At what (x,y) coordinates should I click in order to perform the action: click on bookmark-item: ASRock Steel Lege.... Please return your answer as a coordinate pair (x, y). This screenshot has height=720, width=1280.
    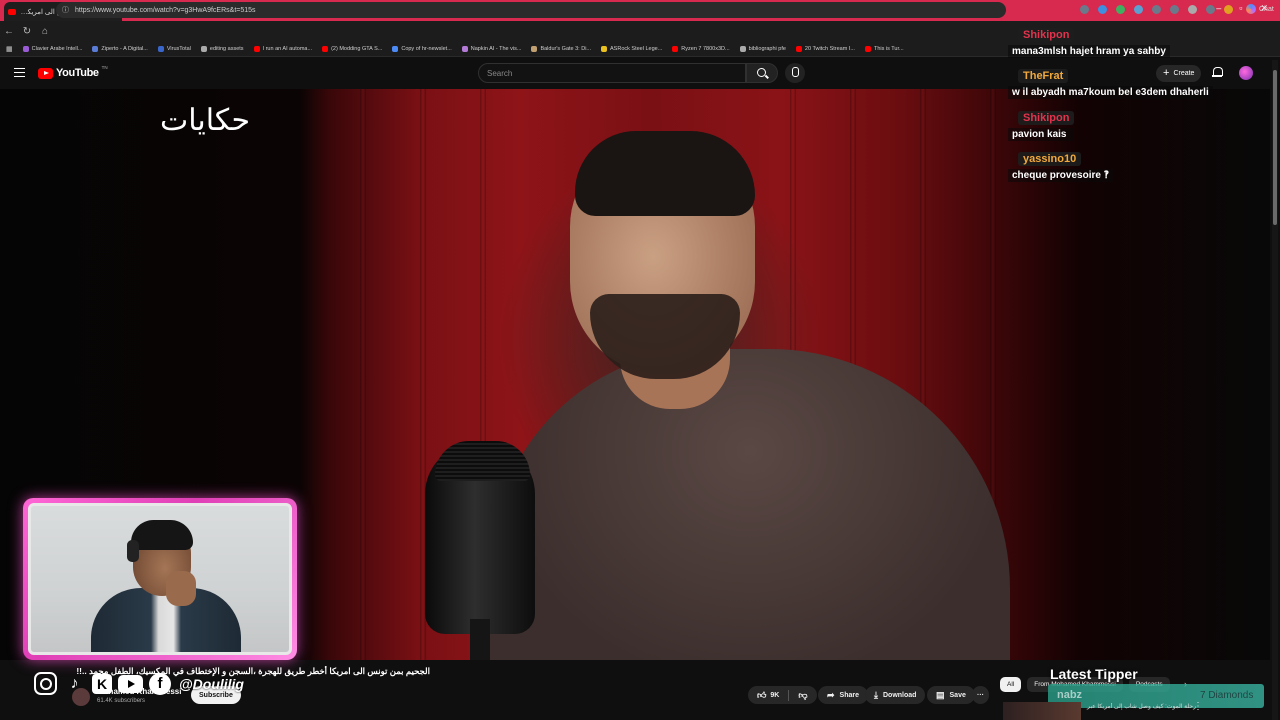
    Looking at the image, I should click on (632, 48).